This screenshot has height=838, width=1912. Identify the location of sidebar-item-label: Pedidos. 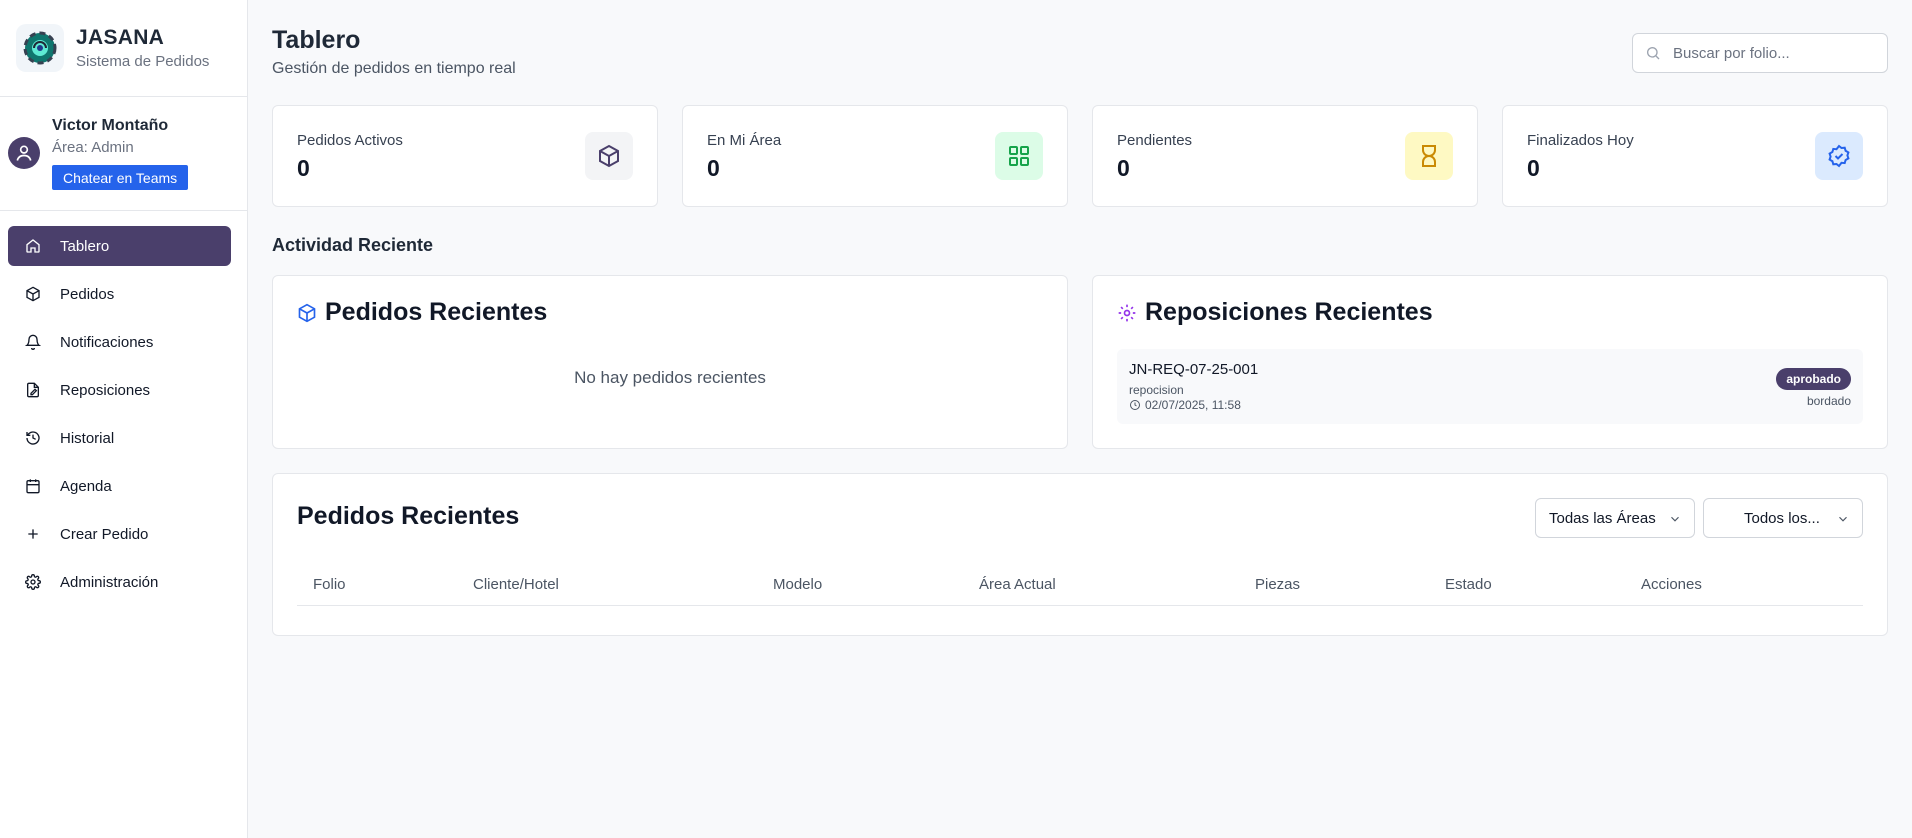
(87, 294).